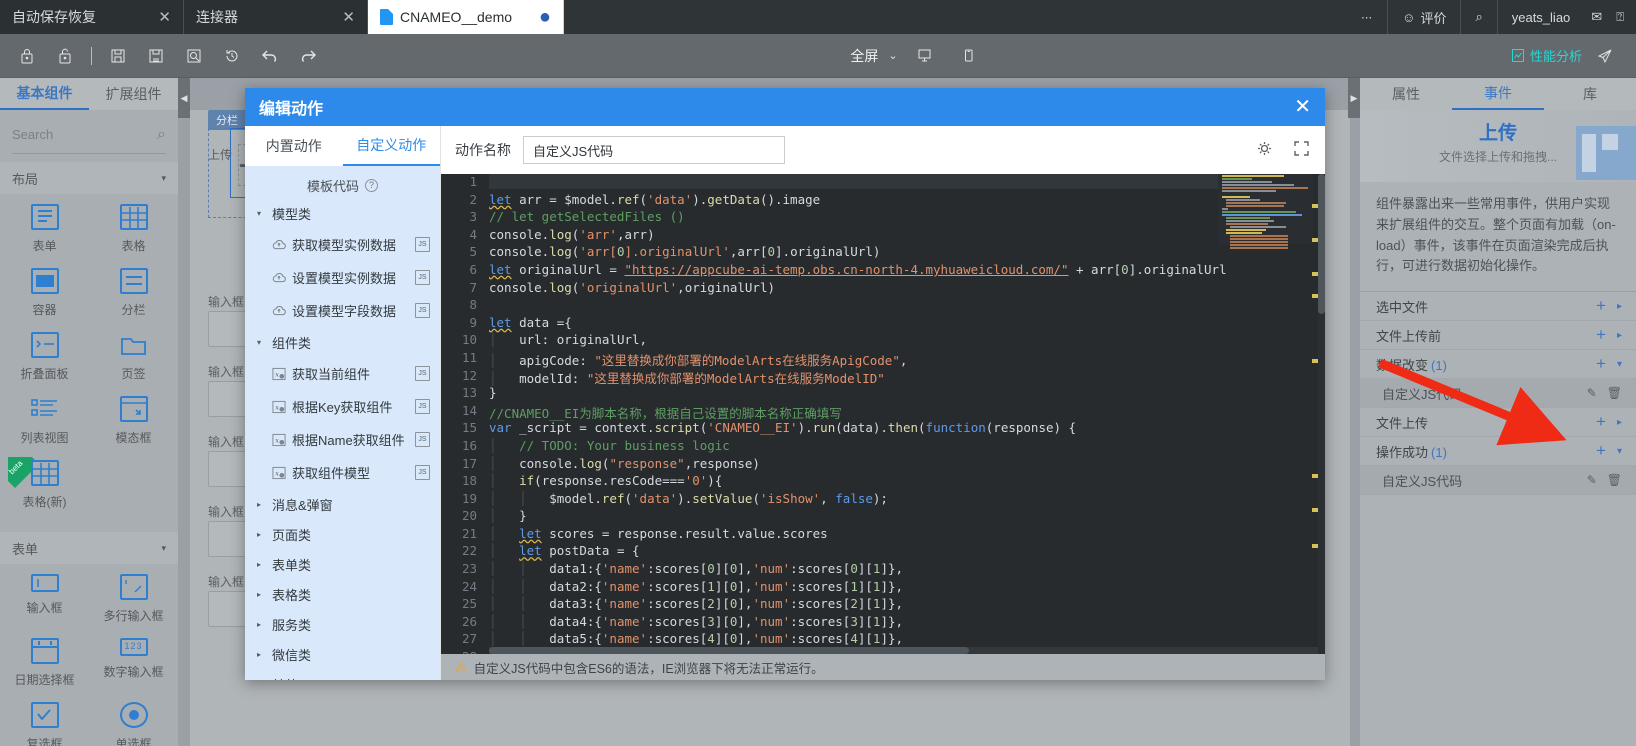 This screenshot has width=1636, height=746. What do you see at coordinates (342, 472) in the screenshot?
I see `tree-item-get-component-model: x 获取组件模型 JS` at bounding box center [342, 472].